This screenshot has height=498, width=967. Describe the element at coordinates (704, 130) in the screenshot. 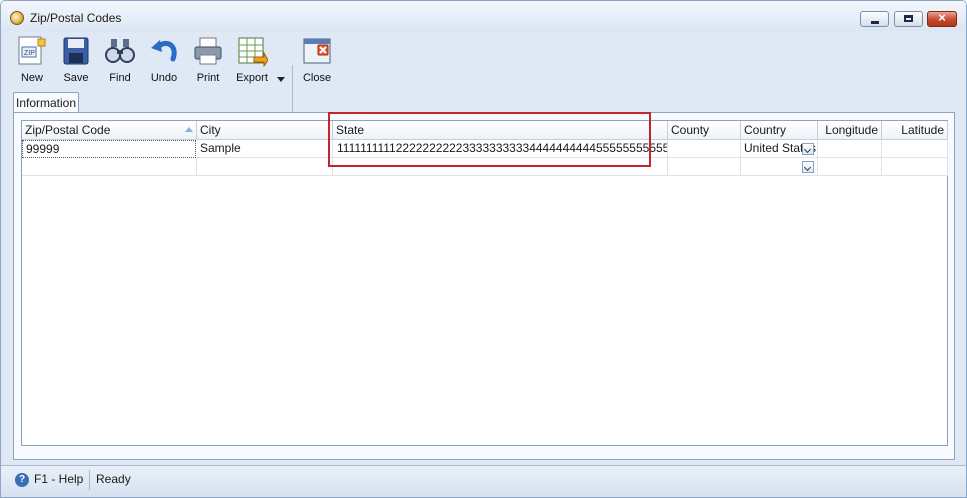

I see `column-header-county: County` at that location.